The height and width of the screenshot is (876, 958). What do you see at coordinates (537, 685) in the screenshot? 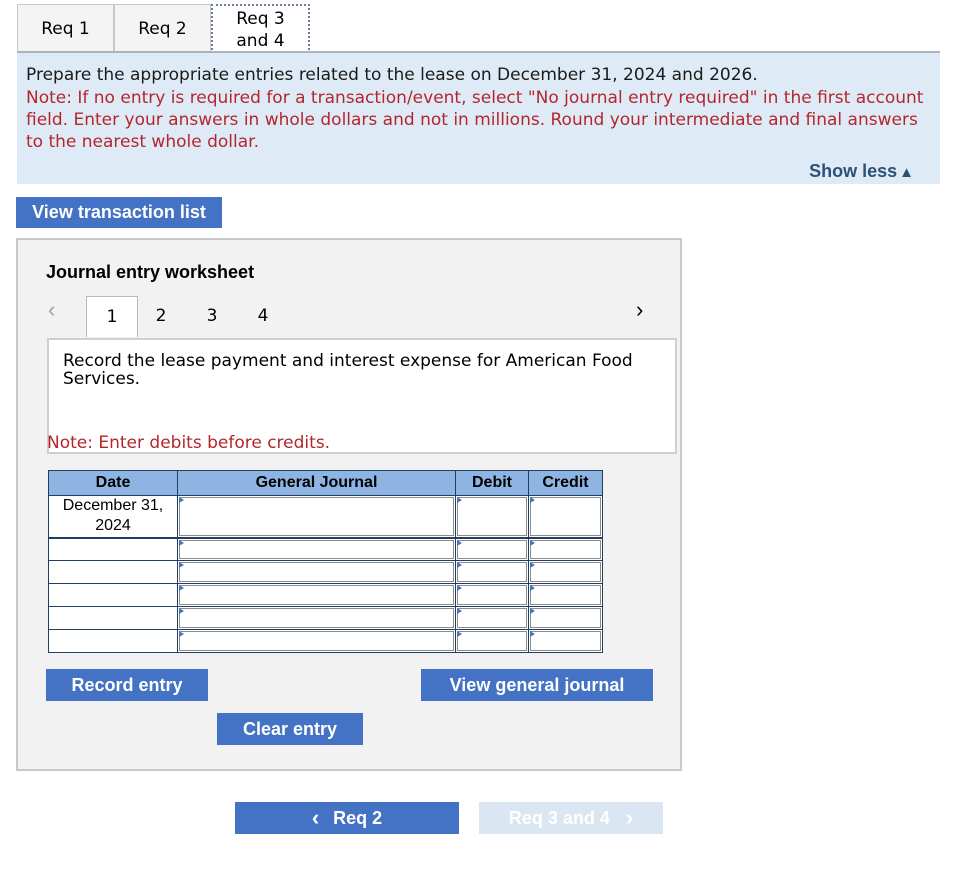
I see `view-general-journal-button: View general journal` at bounding box center [537, 685].